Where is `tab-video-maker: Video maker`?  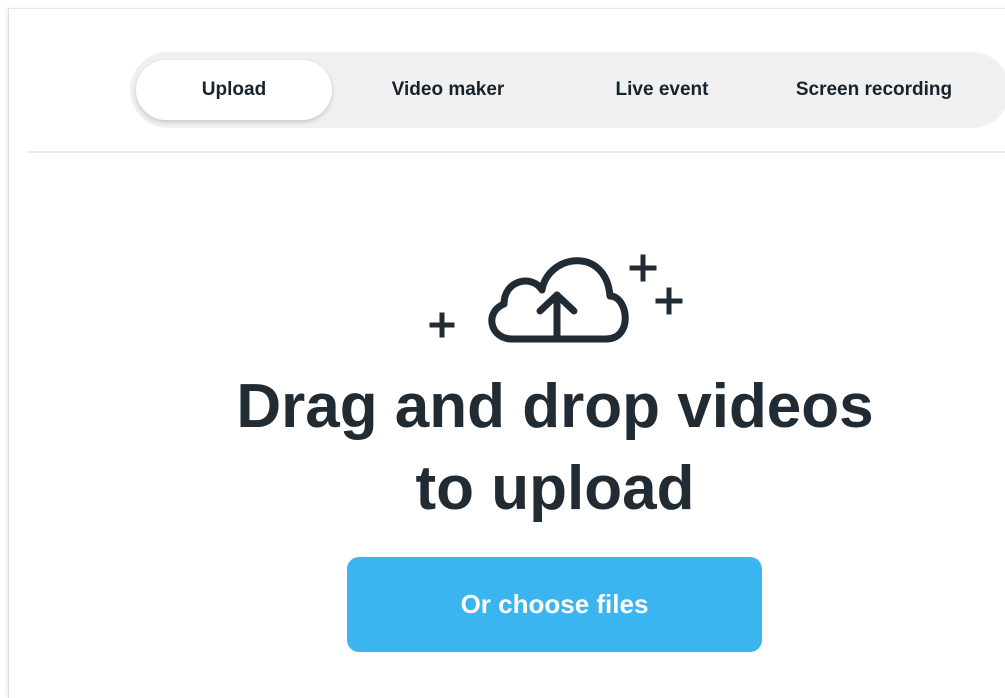
tab-video-maker: Video maker is located at coordinates (448, 90).